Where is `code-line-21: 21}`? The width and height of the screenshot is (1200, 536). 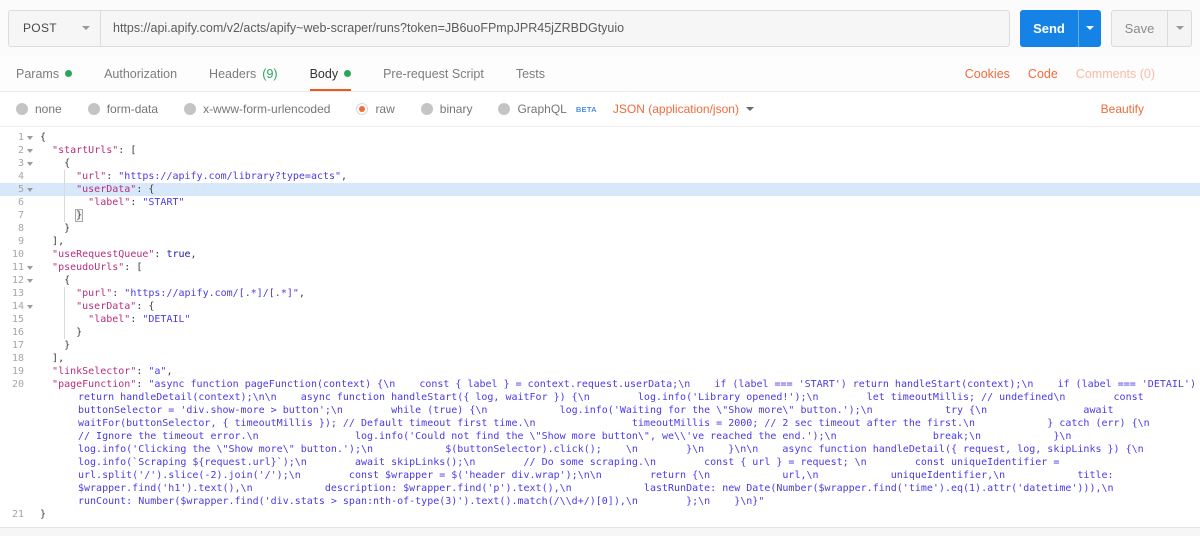
code-line-21: 21} is located at coordinates (600, 514).